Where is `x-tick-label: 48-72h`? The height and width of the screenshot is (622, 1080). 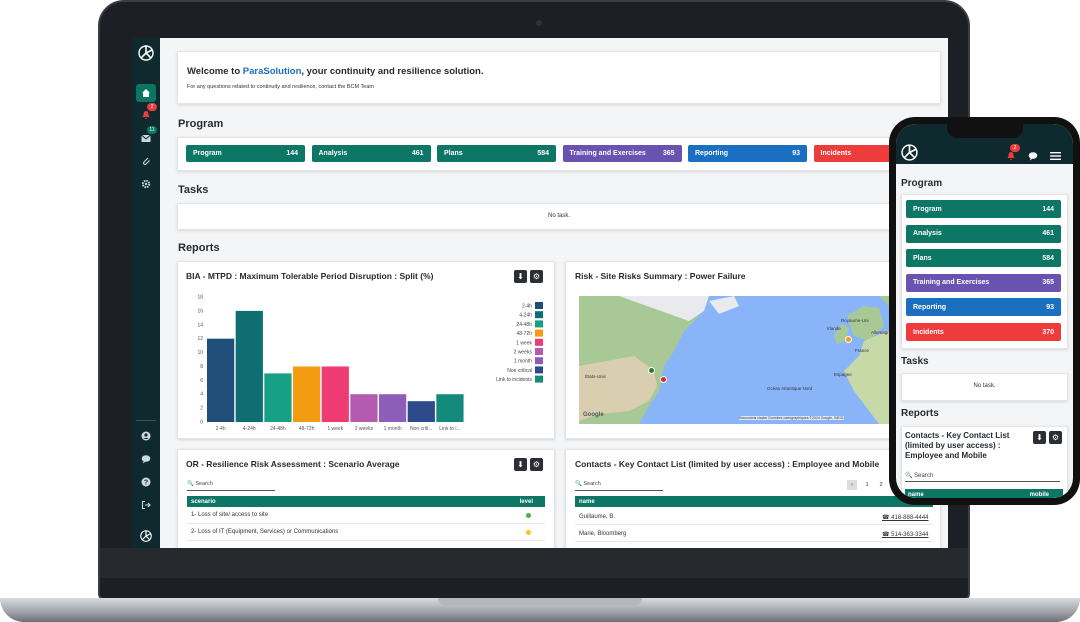 x-tick-label: 48-72h is located at coordinates (307, 429).